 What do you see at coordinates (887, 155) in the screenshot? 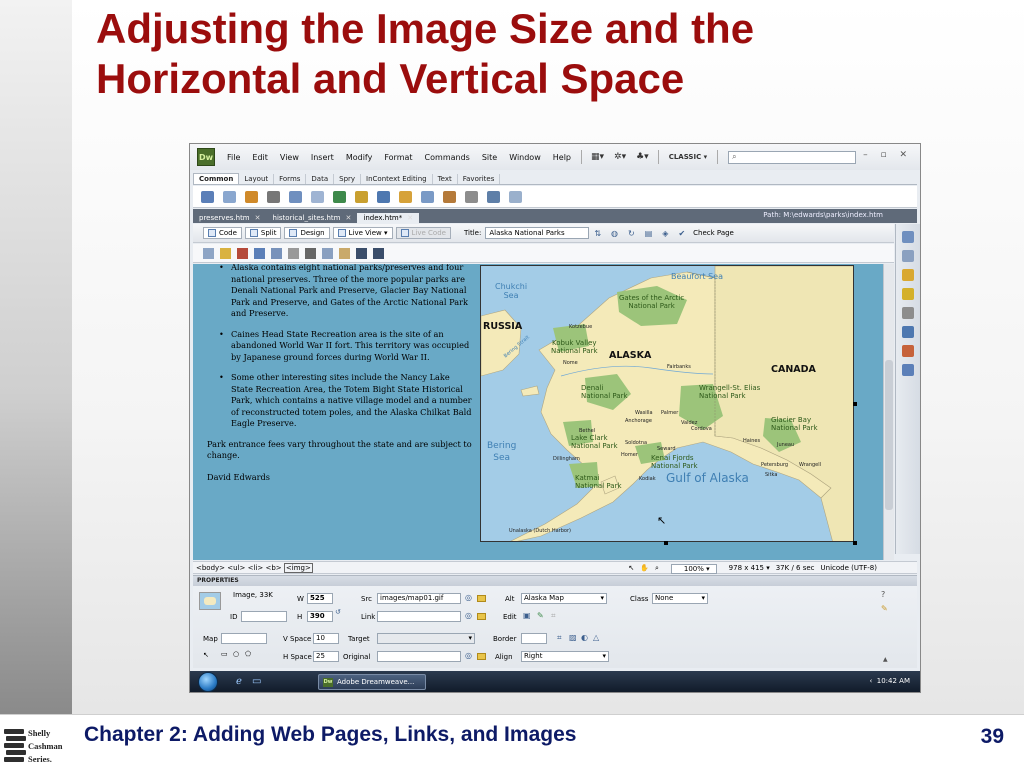
I see `window-controls: – ▫ ✕` at bounding box center [887, 155].